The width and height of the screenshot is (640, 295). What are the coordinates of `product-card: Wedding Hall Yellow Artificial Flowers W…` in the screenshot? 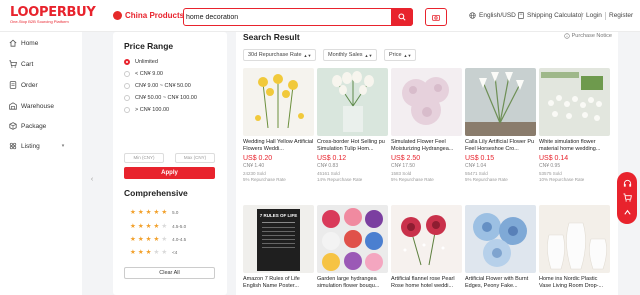 It's located at (278, 125).